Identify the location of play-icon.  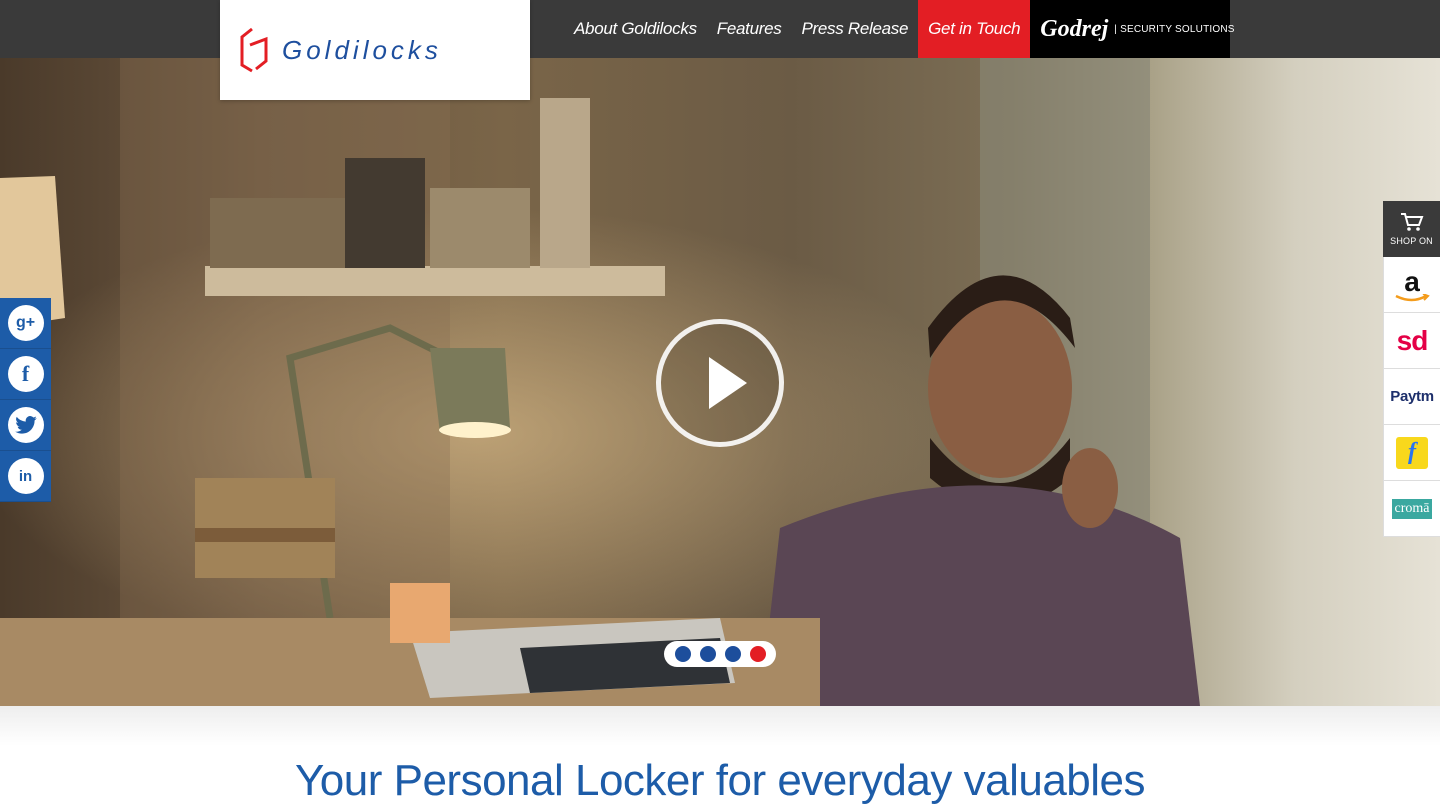
(728, 383).